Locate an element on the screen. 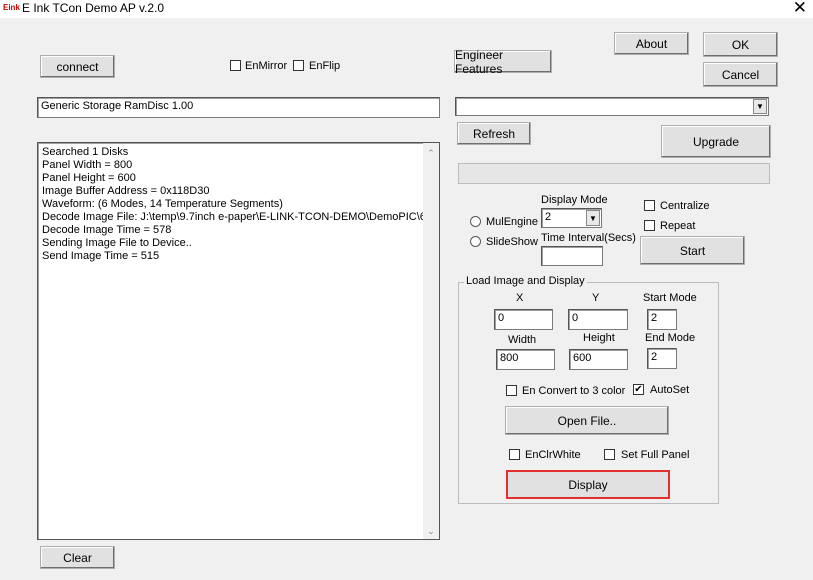  width-label: Width is located at coordinates (522, 340).